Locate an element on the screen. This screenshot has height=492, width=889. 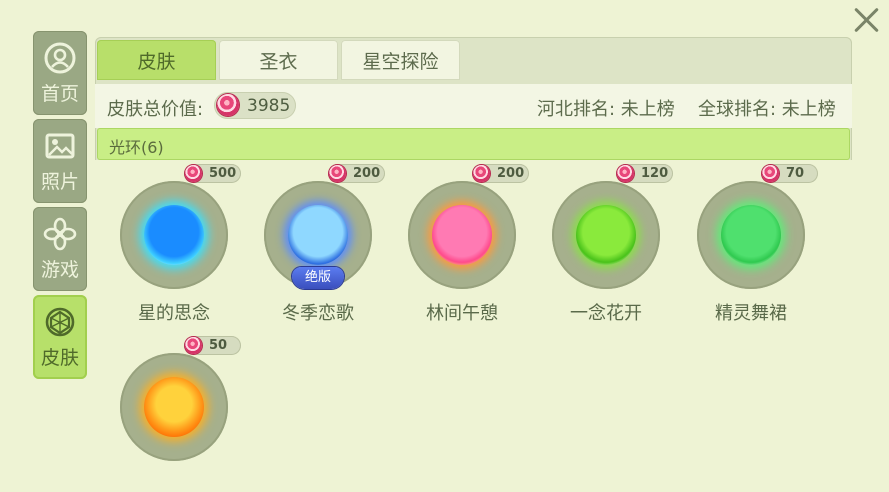
tab-armor: 圣衣 is located at coordinates (278, 60).